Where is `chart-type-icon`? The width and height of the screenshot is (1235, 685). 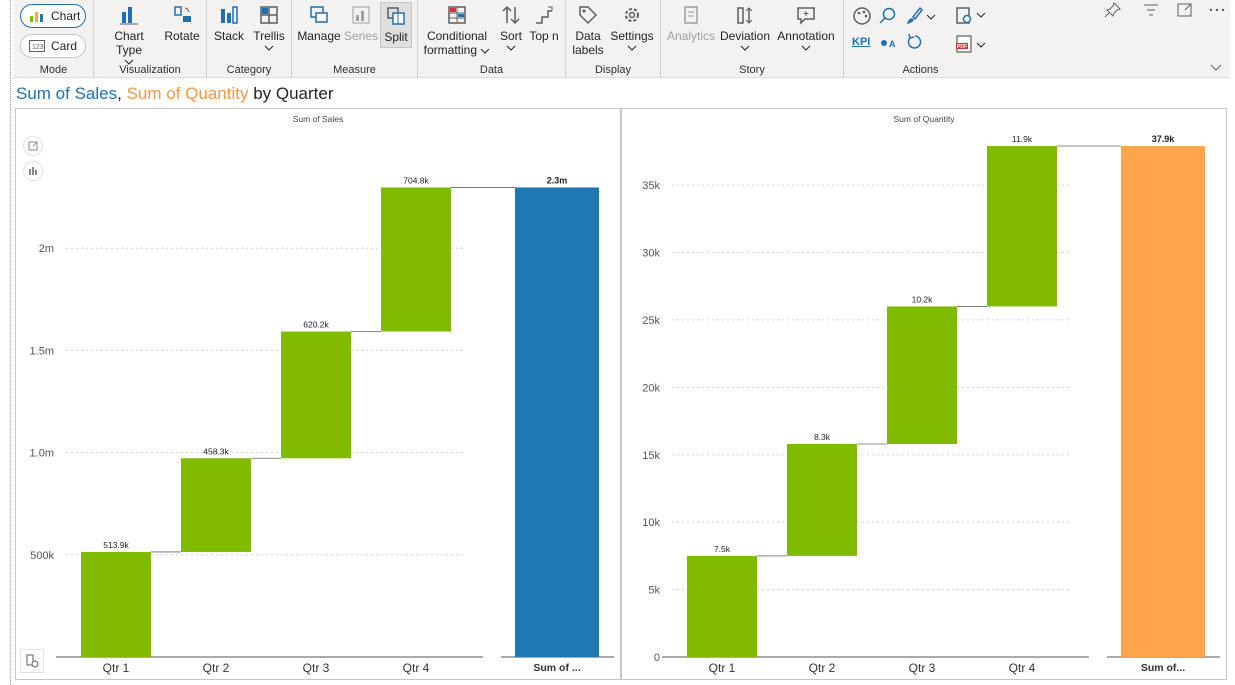 chart-type-icon is located at coordinates (129, 16).